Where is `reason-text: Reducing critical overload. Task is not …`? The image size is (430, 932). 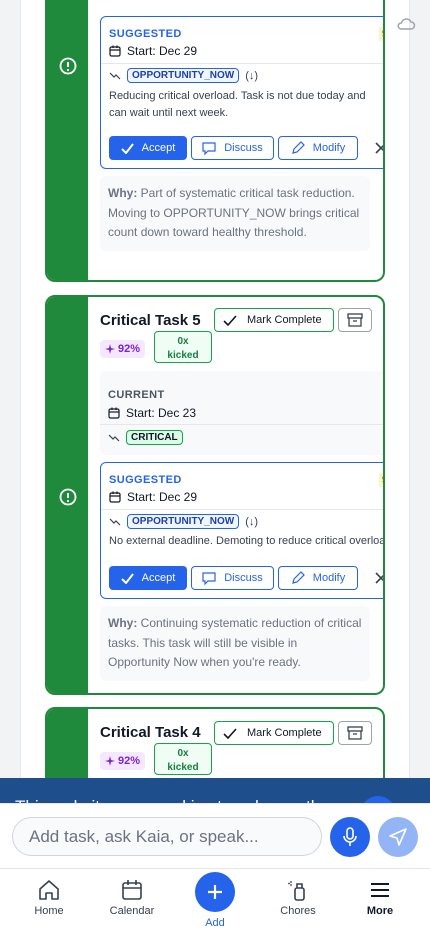
reason-text: Reducing critical overload. Task is not … is located at coordinates (237, 104).